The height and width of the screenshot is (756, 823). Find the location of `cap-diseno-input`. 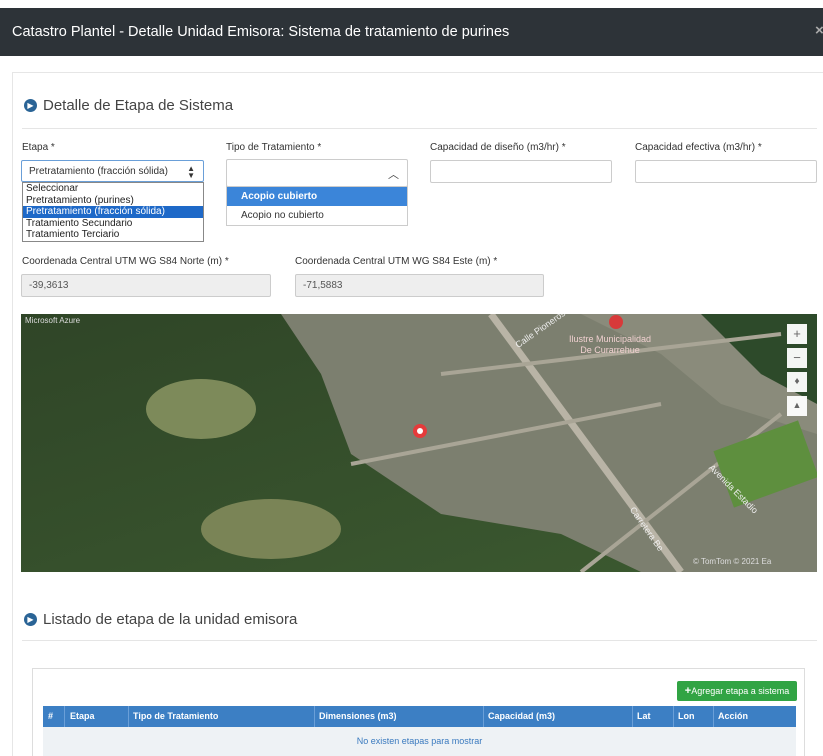

cap-diseno-input is located at coordinates (521, 171).